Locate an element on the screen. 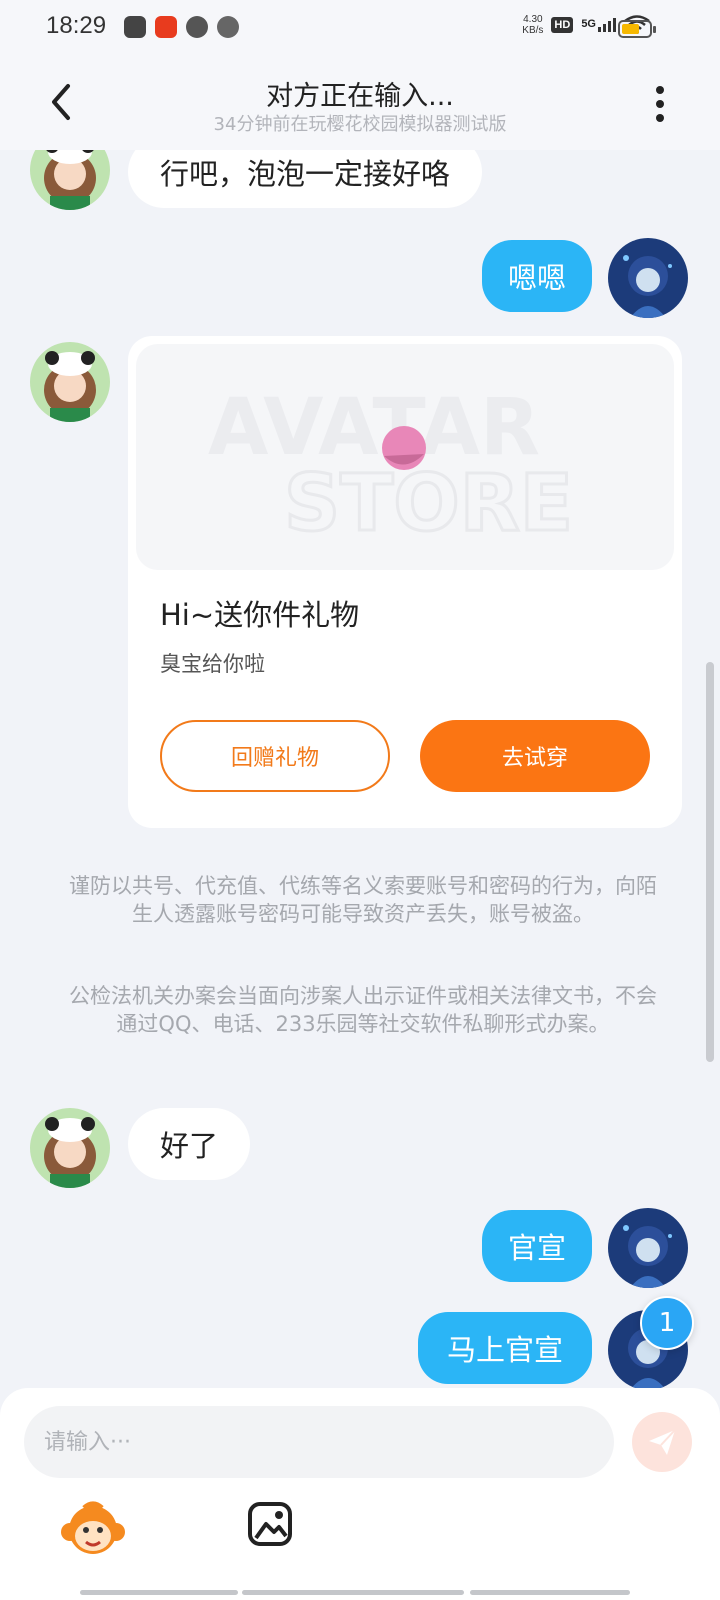 This screenshot has width=720, height=1600. message-bubble-incoming: 行吧，泡泡一定接好咯 is located at coordinates (305, 179).